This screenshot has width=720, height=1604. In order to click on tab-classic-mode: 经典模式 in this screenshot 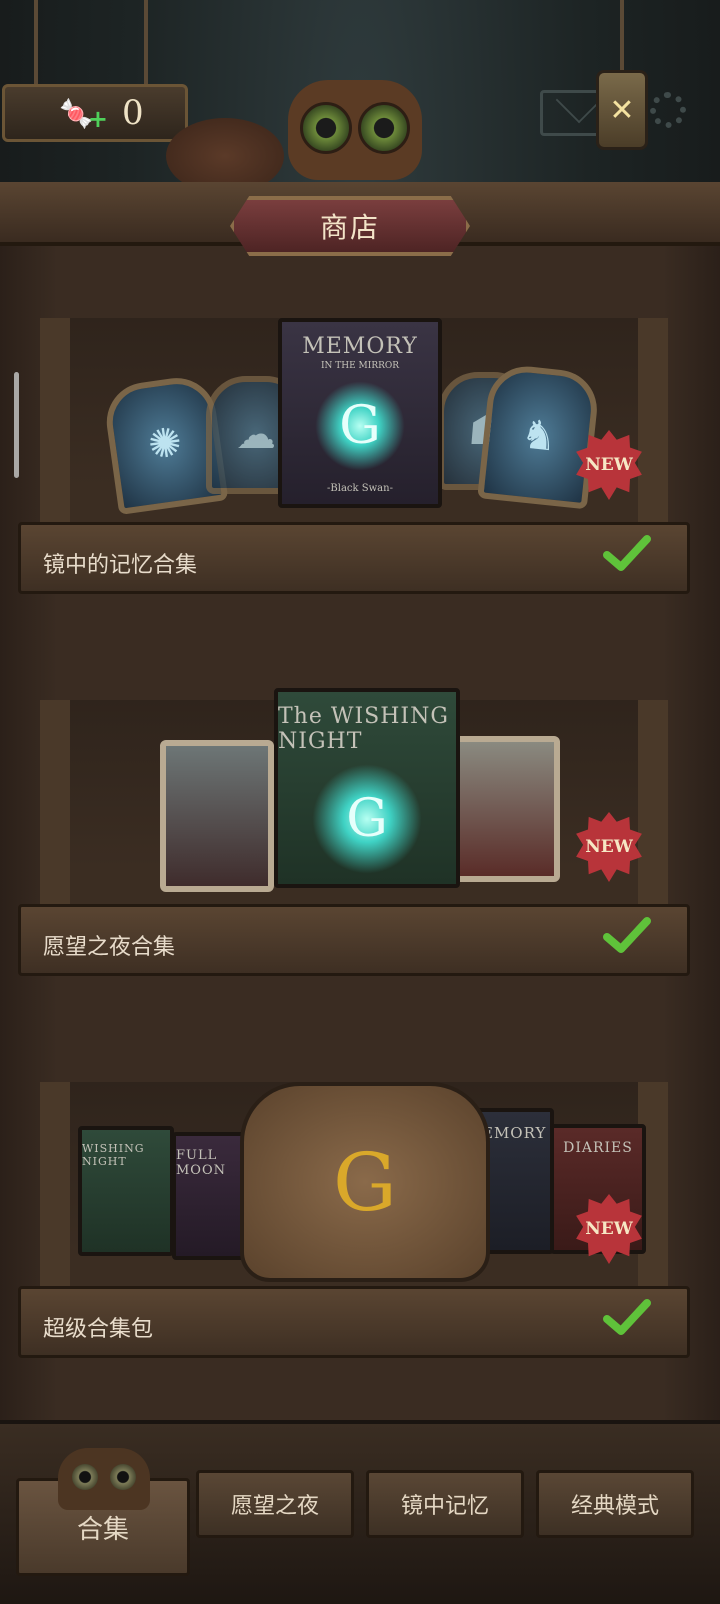, I will do `click(615, 1504)`.